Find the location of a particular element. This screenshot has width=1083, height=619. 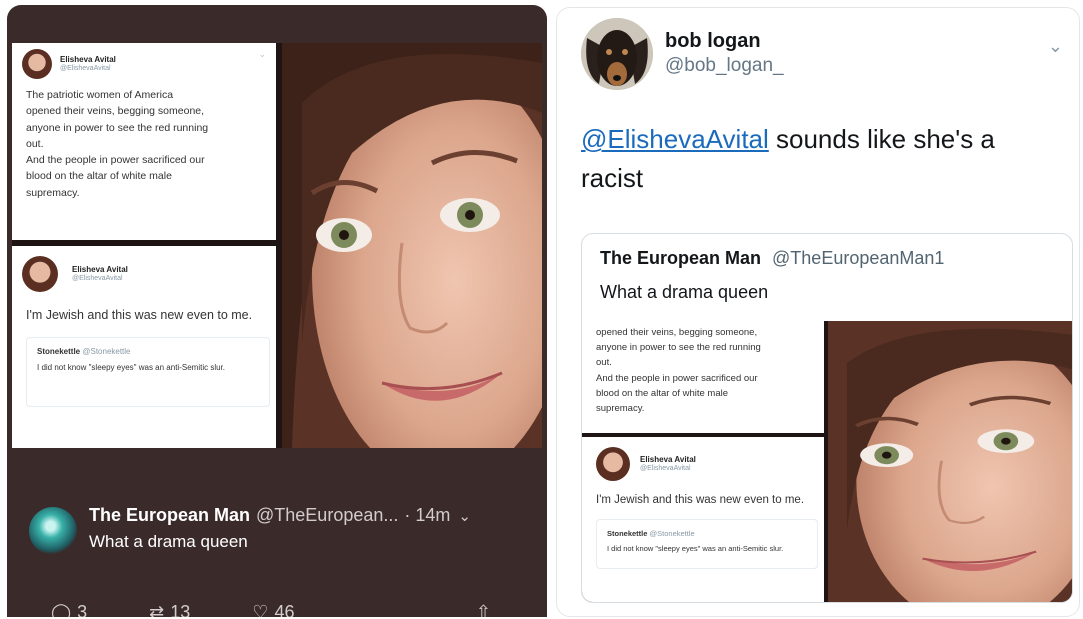

tweet-action-bar: ◯ 3 ⇄ 13 ♡ 46 ⇧ is located at coordinates (286, 609).